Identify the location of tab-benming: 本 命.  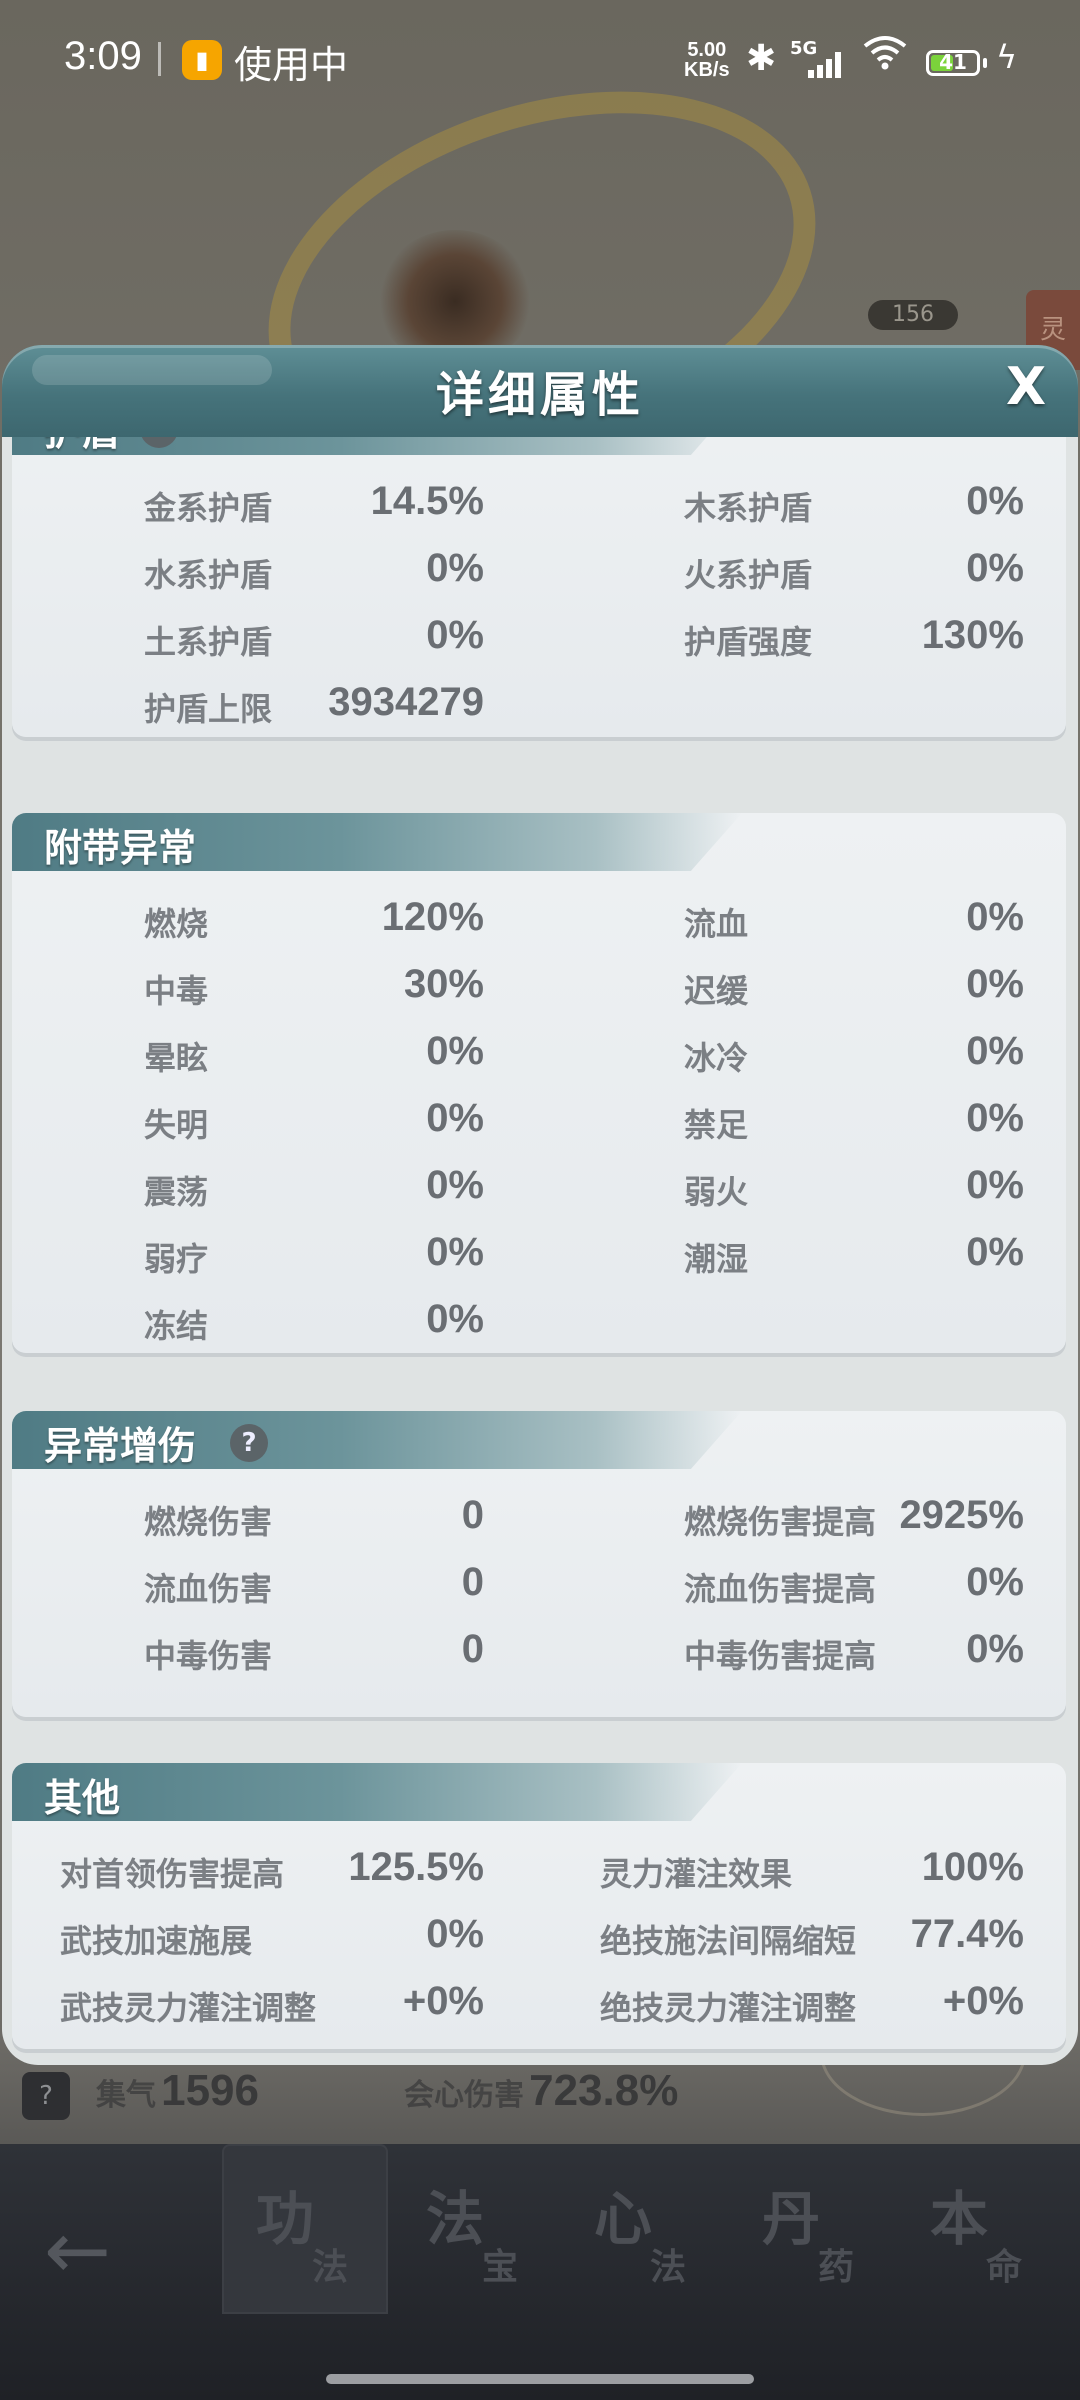
(979, 2229).